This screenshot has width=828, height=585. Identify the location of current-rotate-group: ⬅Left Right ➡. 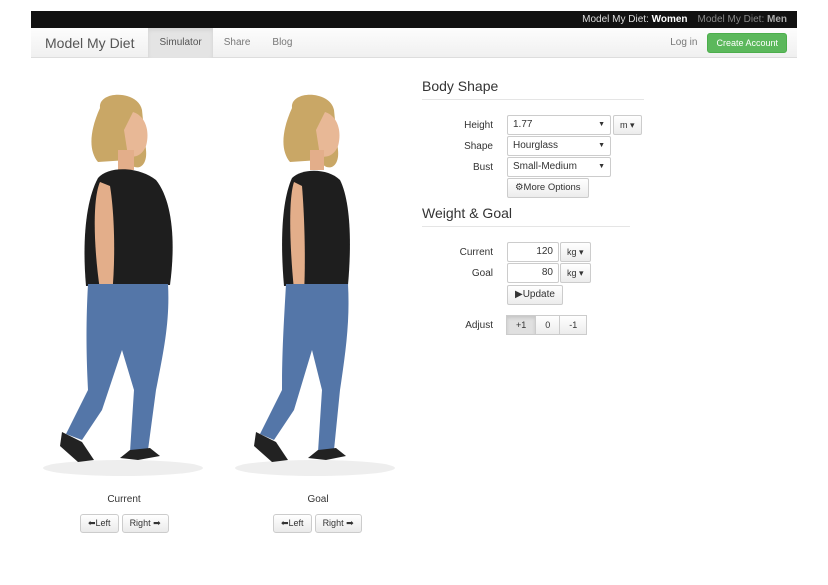
(124, 523).